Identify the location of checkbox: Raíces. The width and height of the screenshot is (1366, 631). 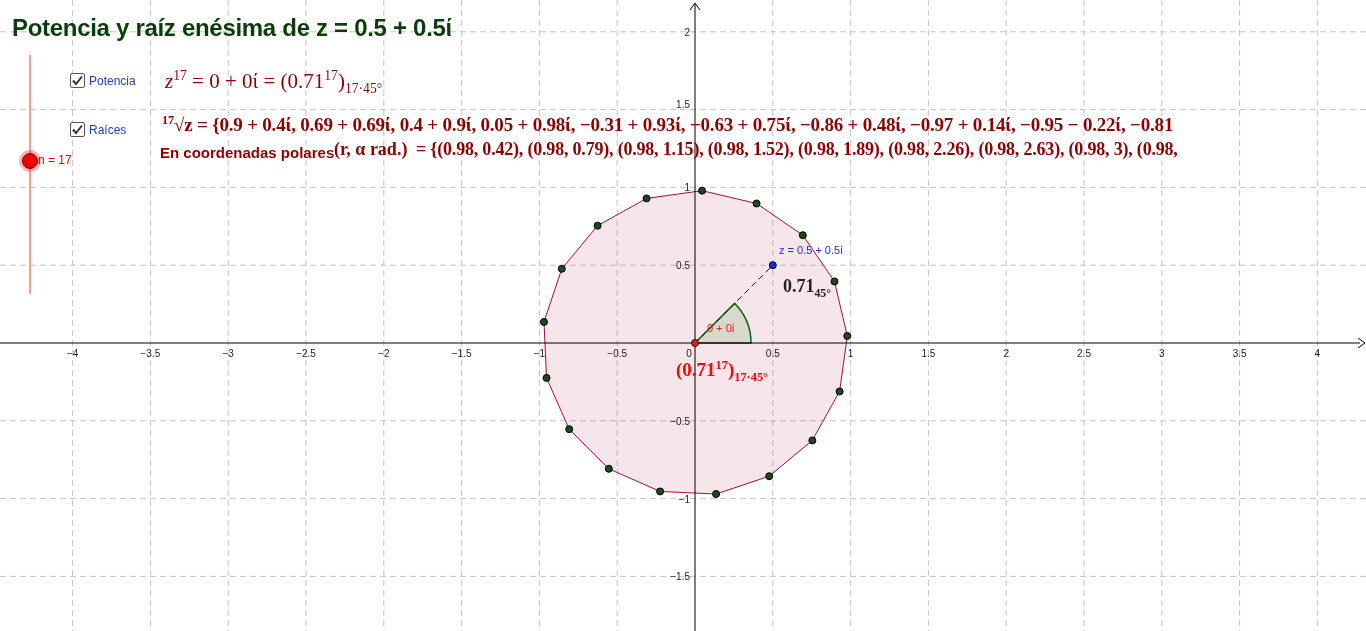
(98, 129).